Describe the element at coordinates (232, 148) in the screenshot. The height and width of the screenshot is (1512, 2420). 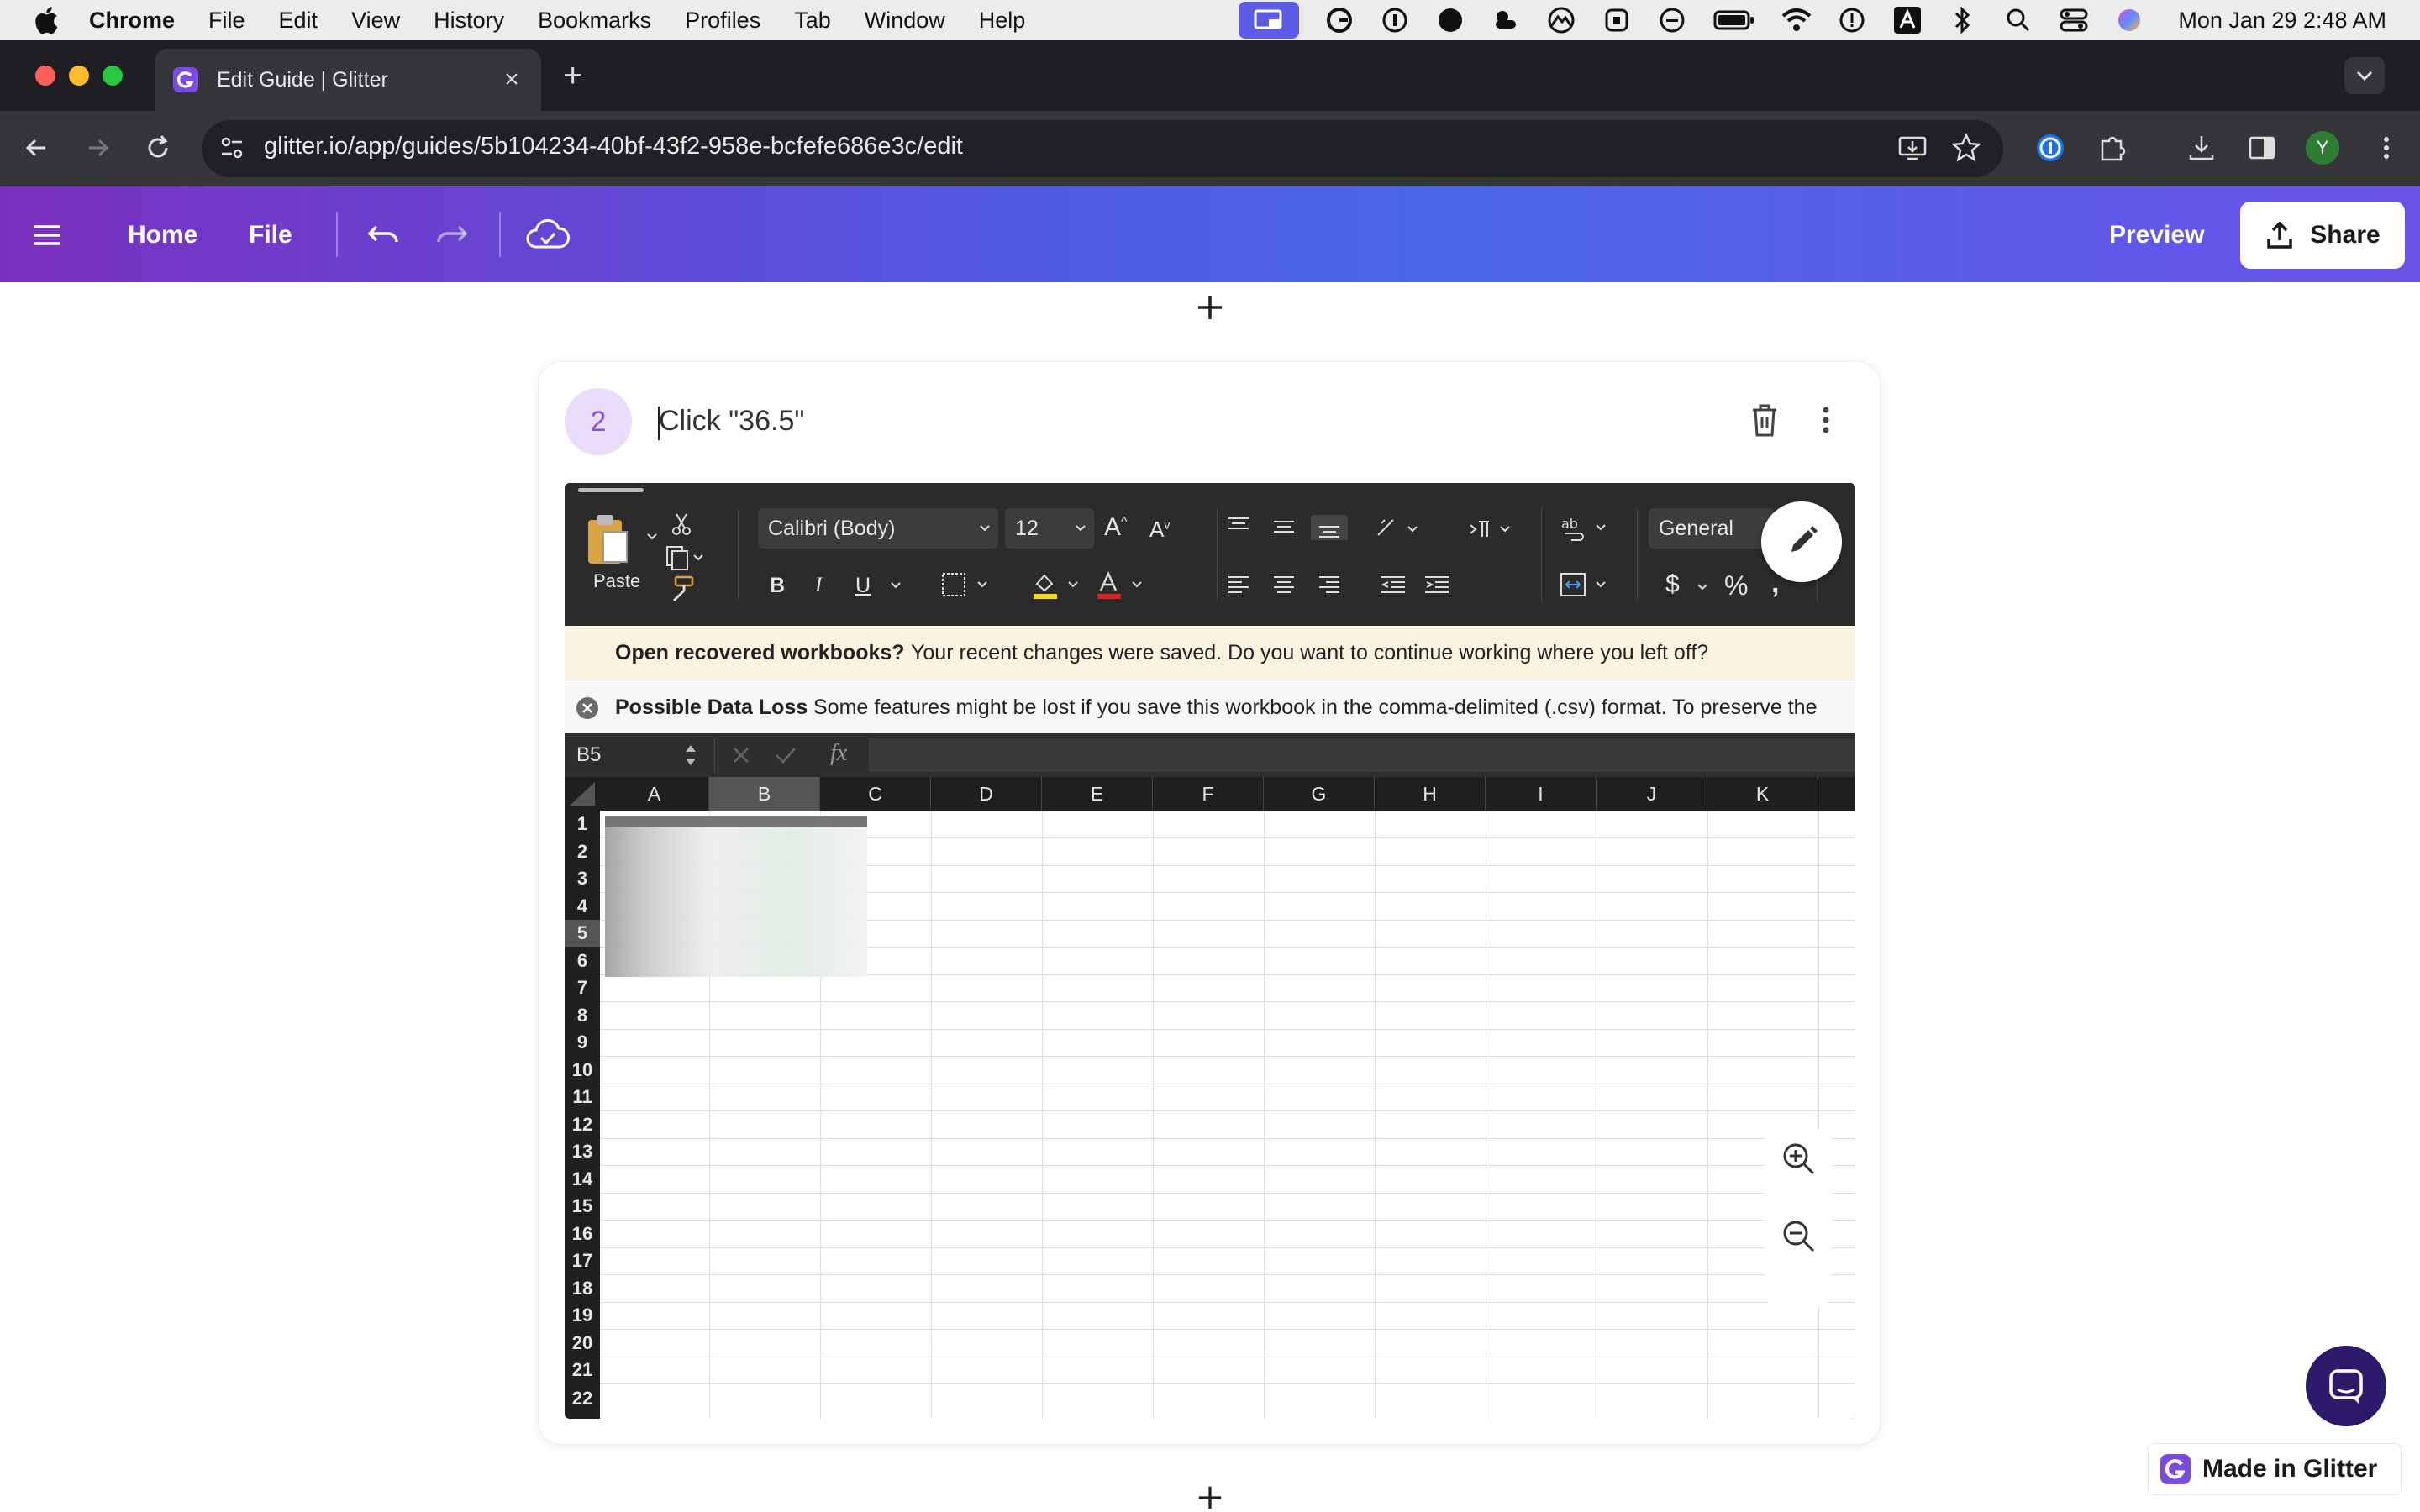
I see `site-info-icon` at that location.